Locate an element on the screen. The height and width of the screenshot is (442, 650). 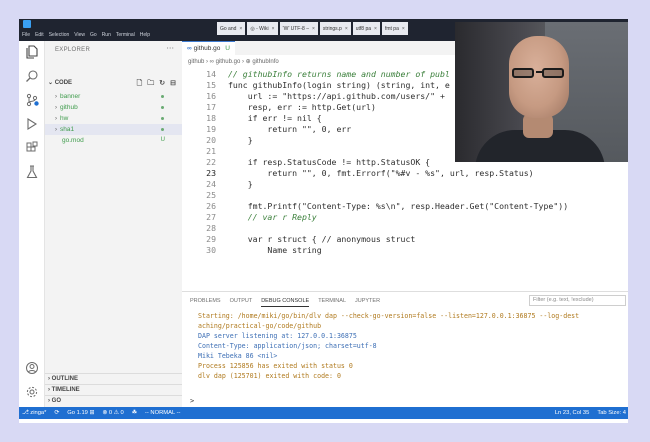
code-text: if resp.StatusCode != http.StatusOK { is located at coordinates (329, 162).